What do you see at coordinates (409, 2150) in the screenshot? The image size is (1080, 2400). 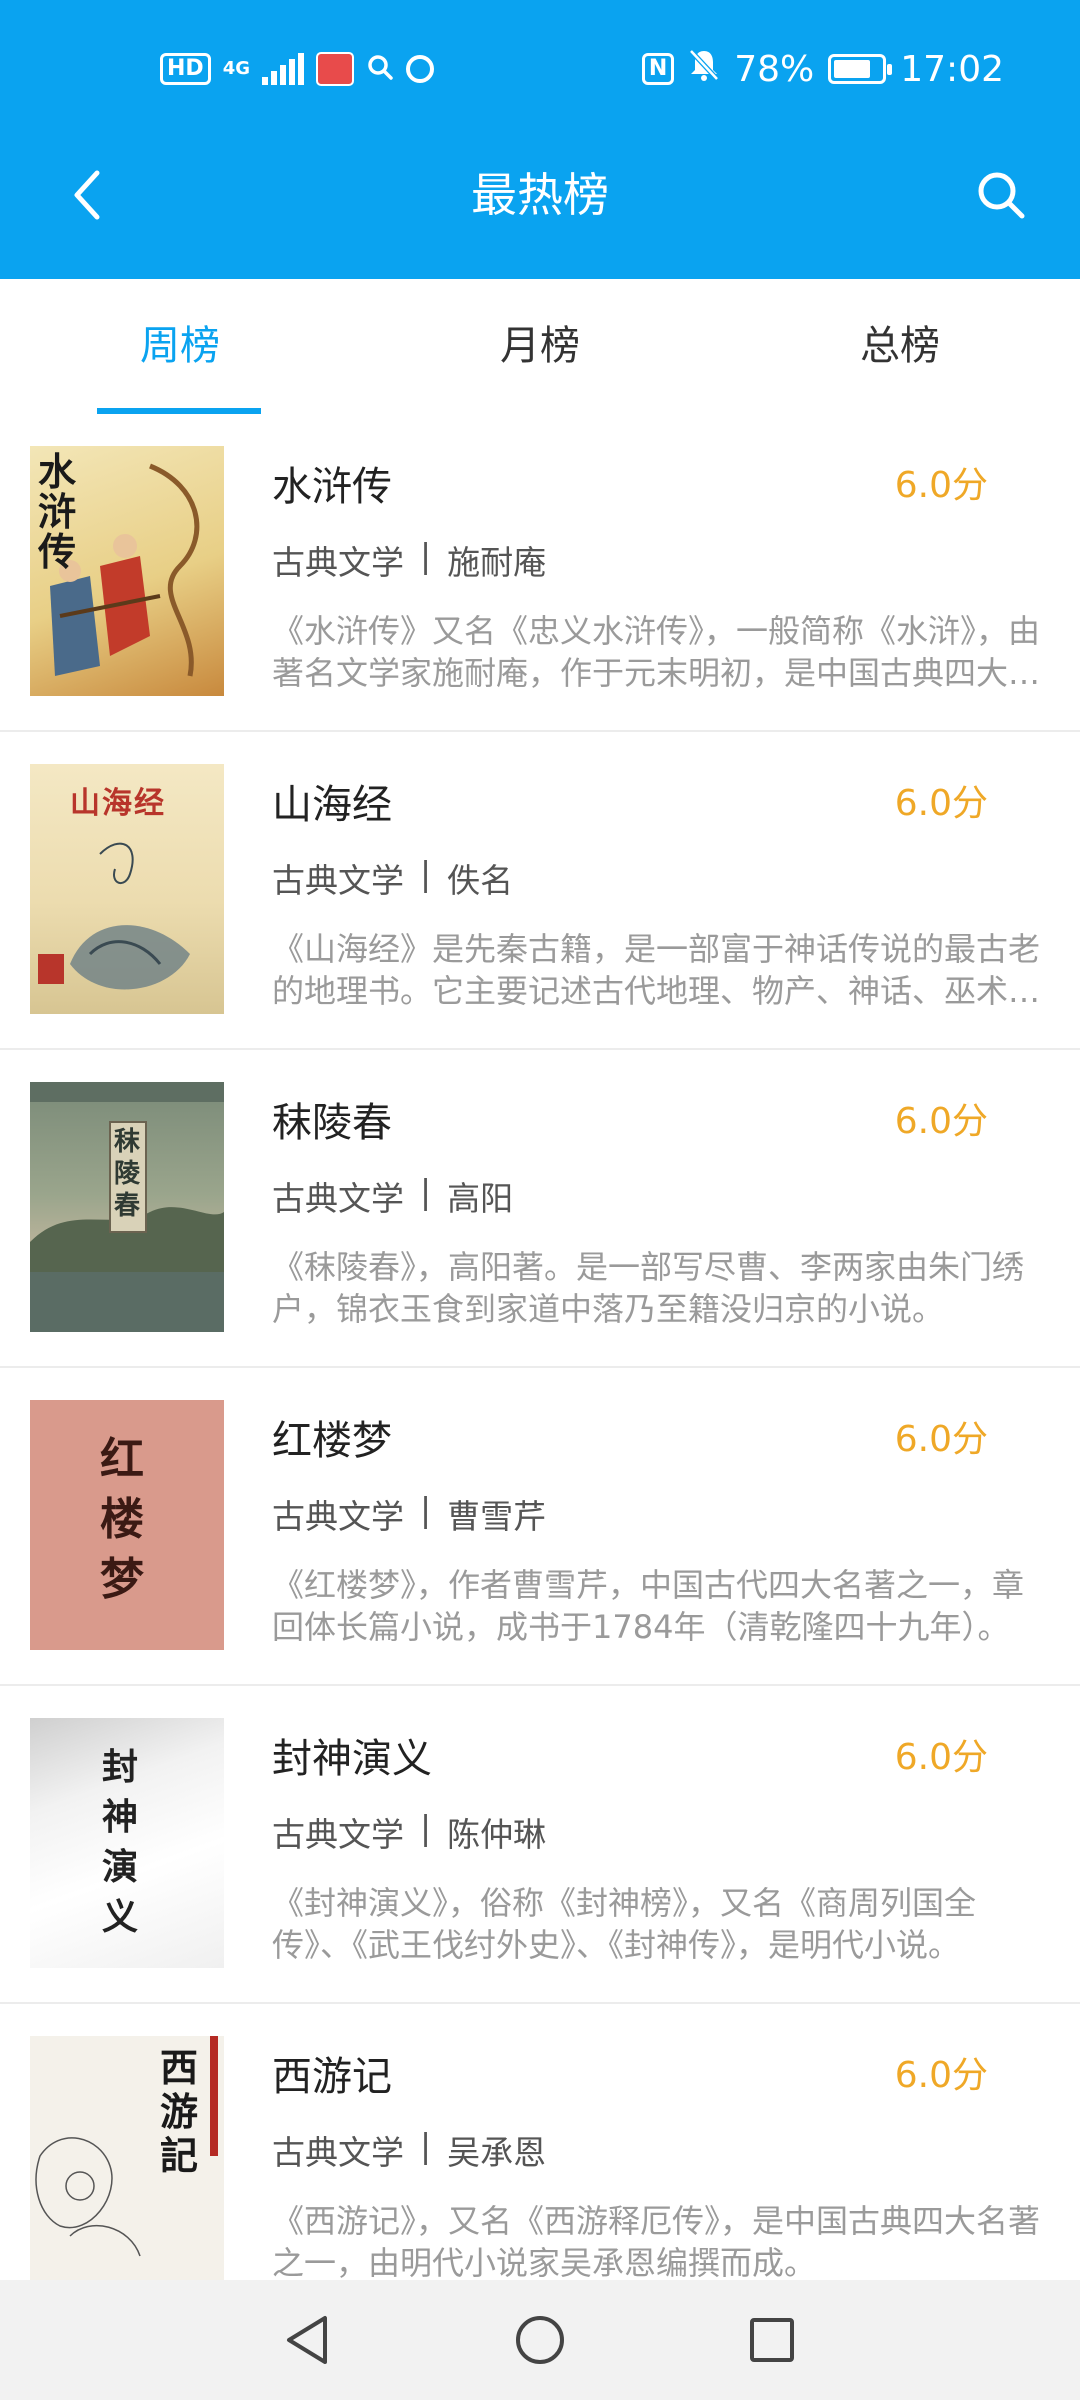 I see `book-meta: 古典文学 | 吴承恩` at bounding box center [409, 2150].